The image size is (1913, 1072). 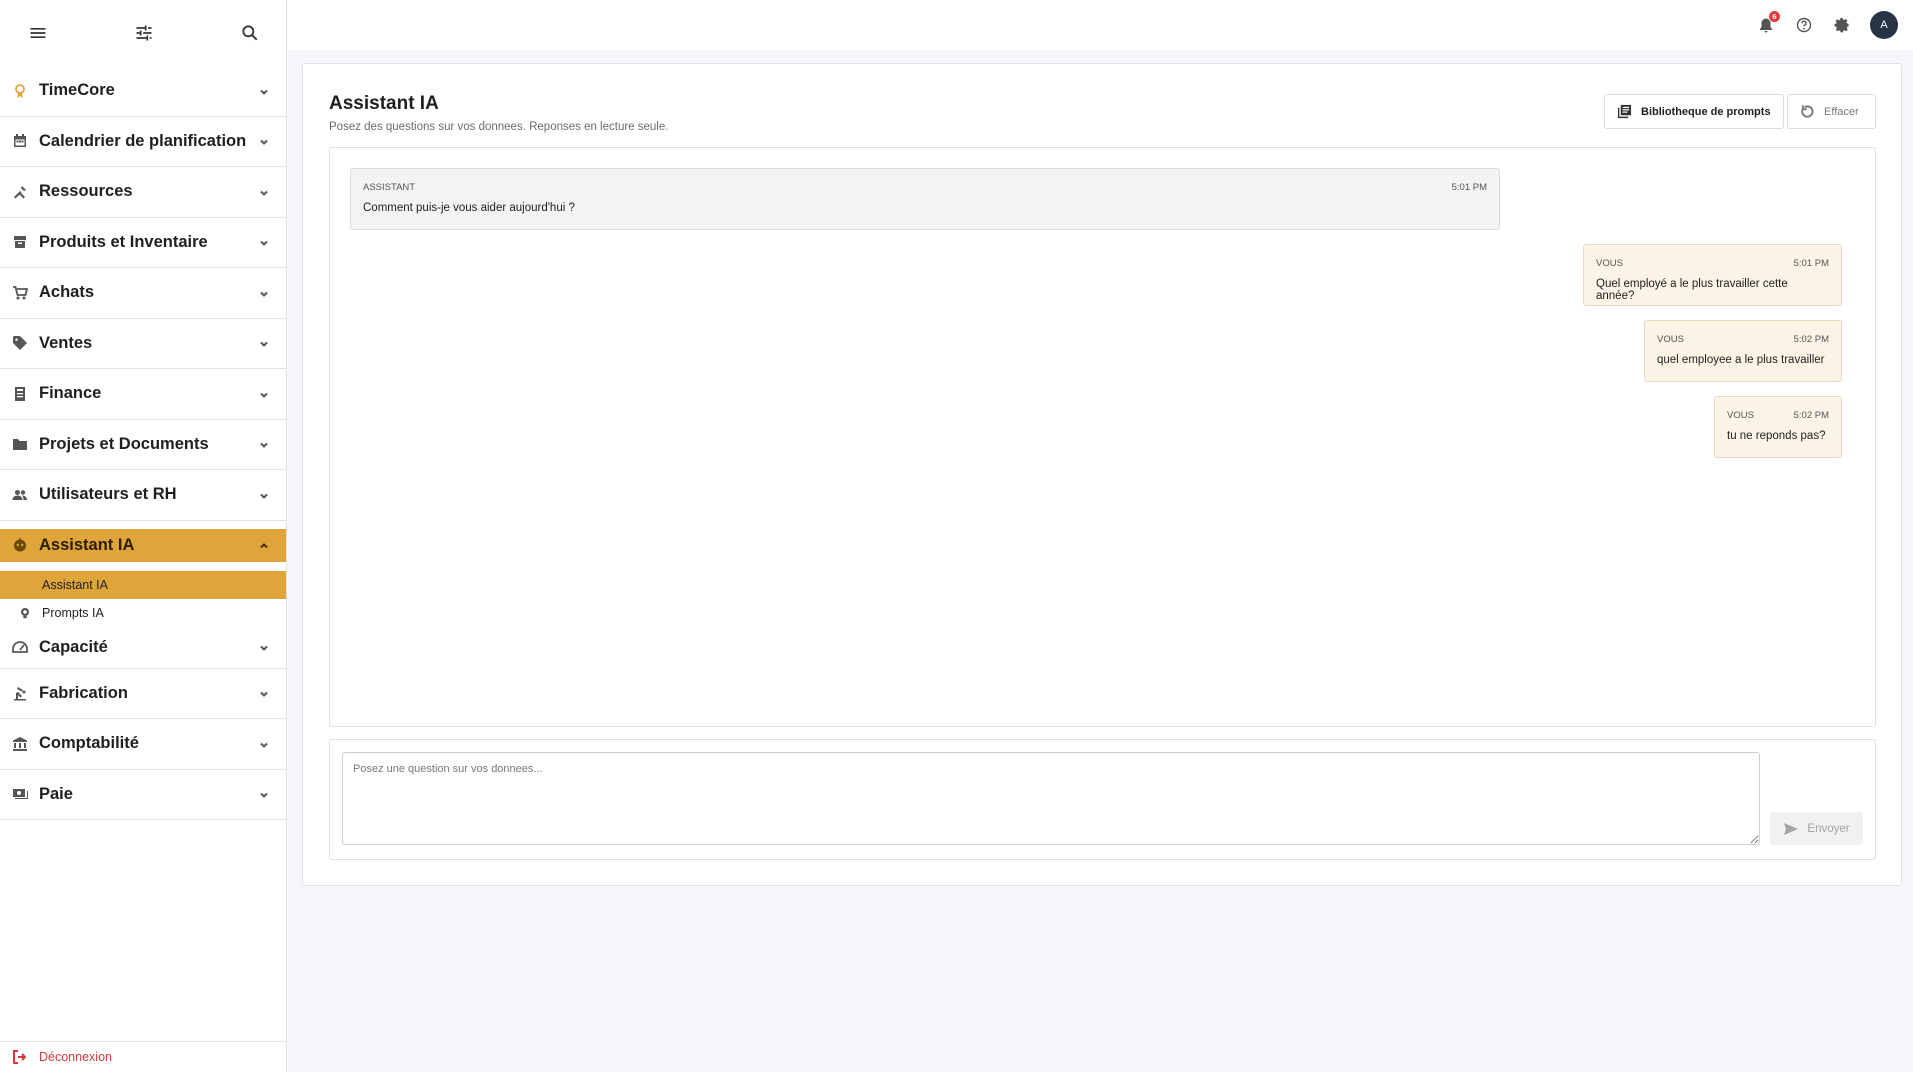 I want to click on composer: Envoyer, so click(x=1102, y=799).